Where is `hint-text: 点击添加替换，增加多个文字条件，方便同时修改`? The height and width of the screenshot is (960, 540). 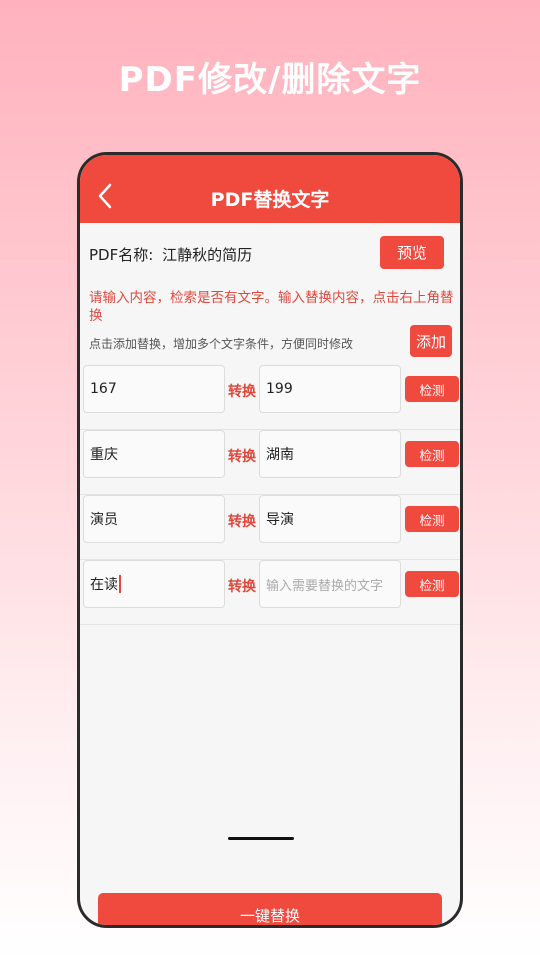 hint-text: 点击添加替换，增加多个文字条件，方便同时修改 is located at coordinates (221, 344).